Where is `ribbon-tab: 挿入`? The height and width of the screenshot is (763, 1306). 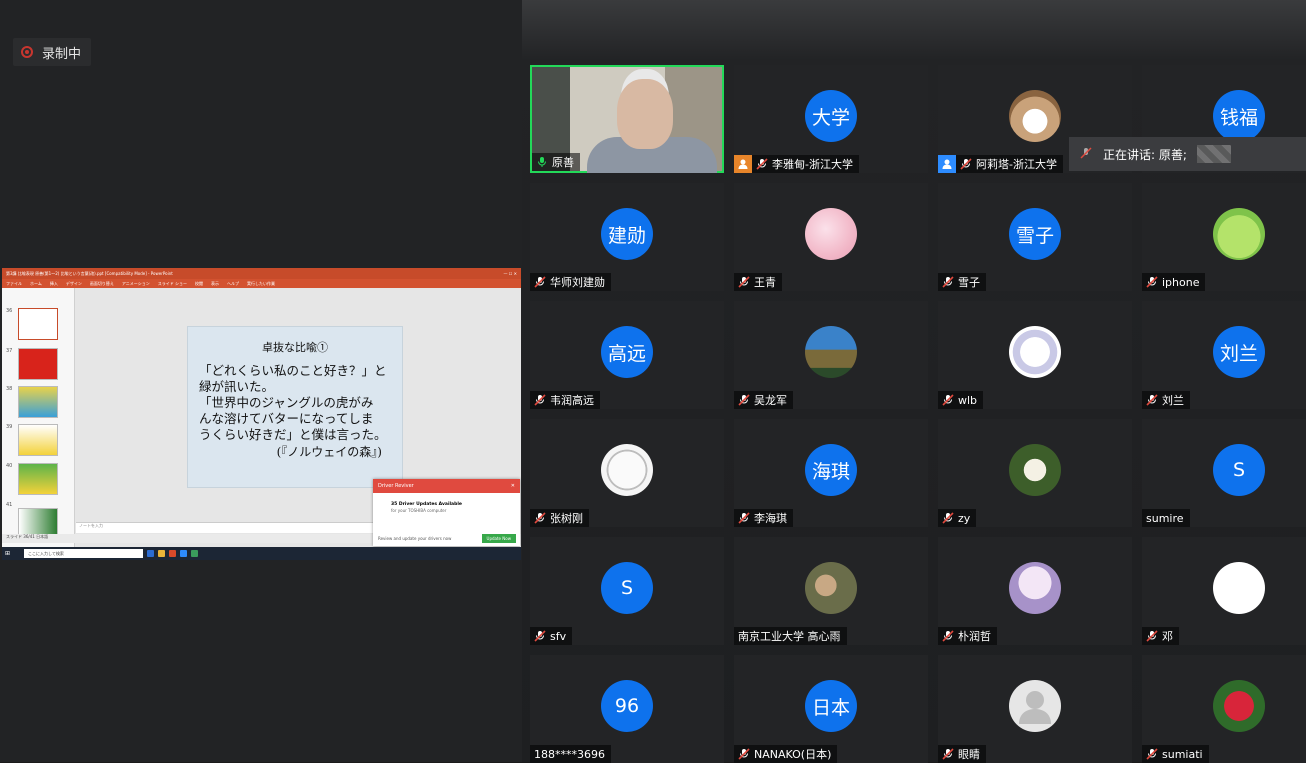 ribbon-tab: 挿入 is located at coordinates (54, 284).